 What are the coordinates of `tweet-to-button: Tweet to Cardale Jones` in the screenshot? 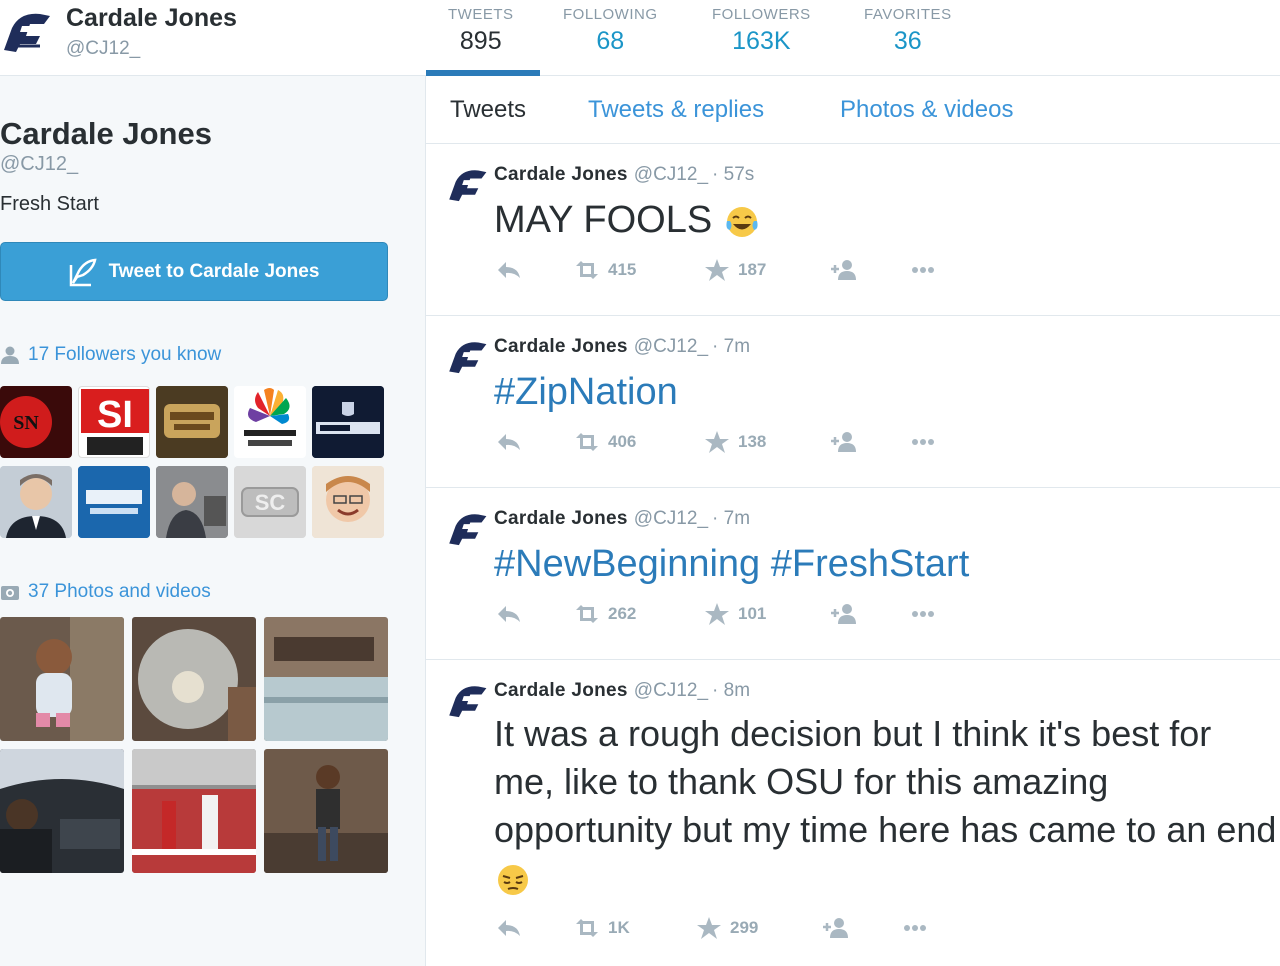 It's located at (194, 271).